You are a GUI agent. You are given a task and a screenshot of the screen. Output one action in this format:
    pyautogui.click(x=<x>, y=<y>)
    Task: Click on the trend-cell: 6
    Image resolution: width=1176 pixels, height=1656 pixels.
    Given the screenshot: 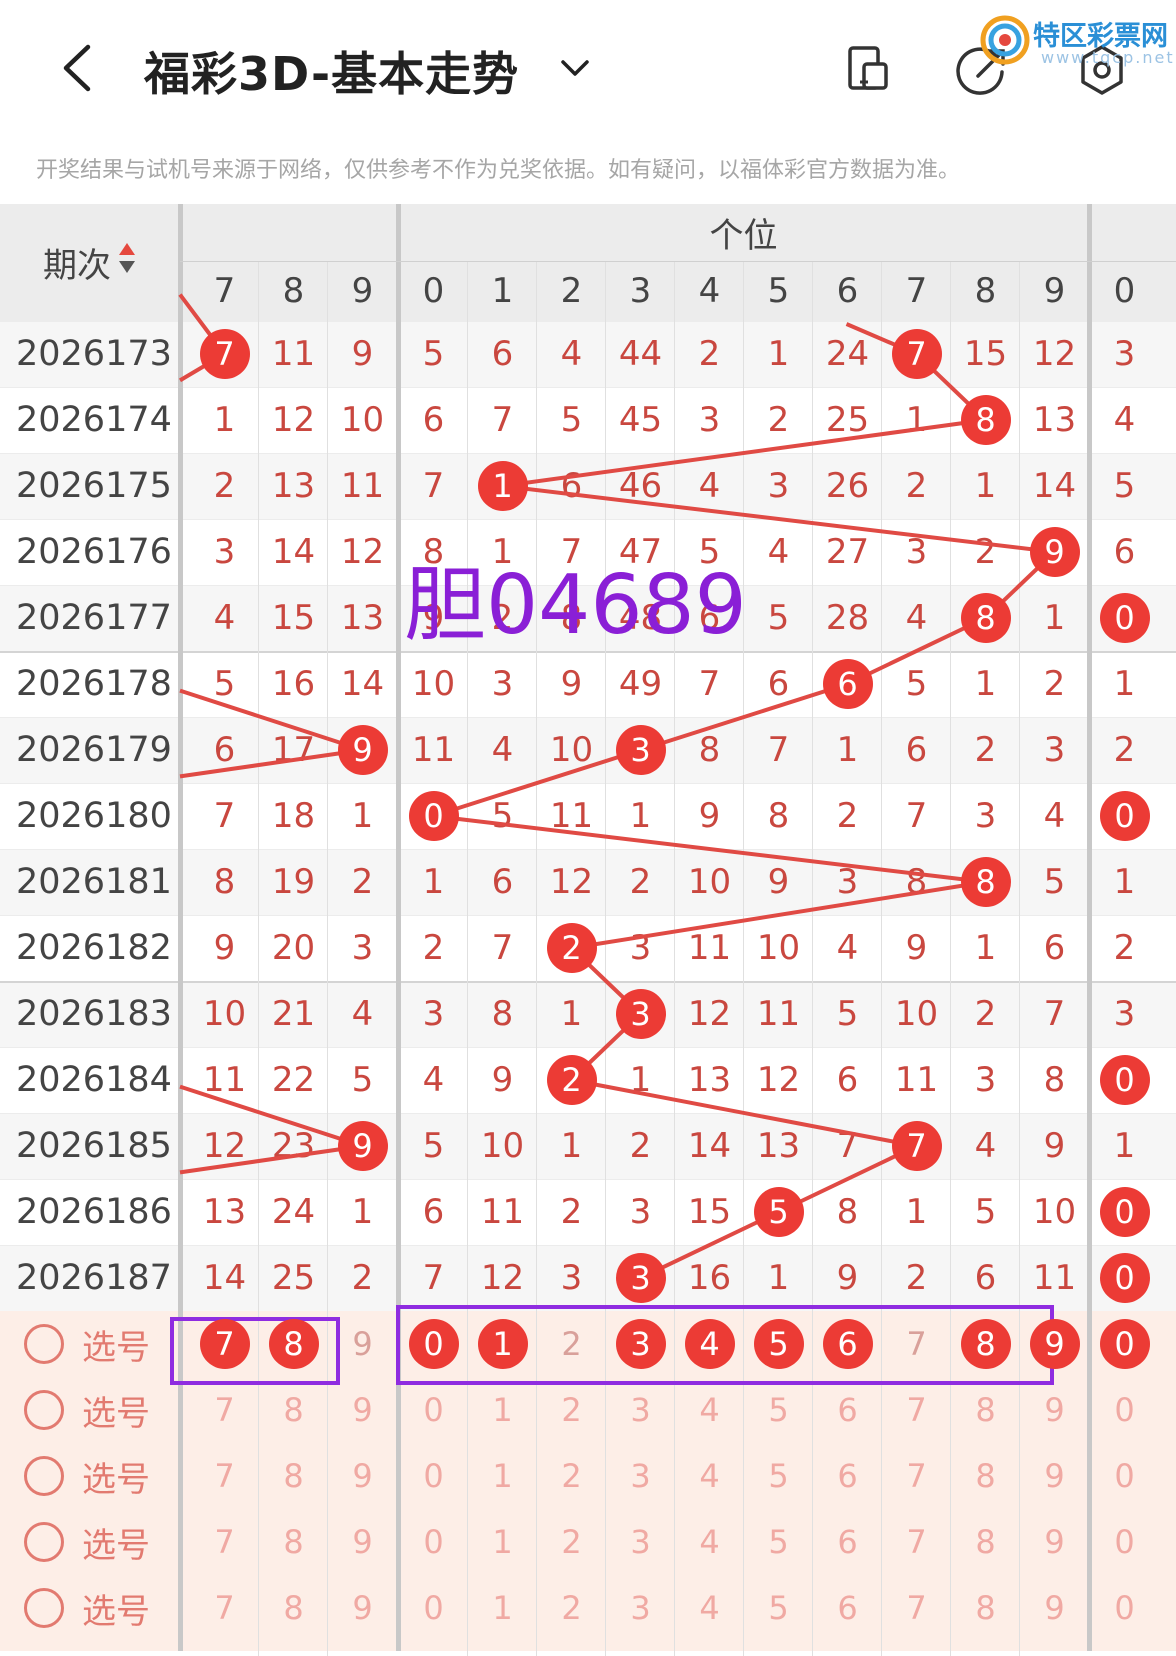 What is the action you would take?
    pyautogui.click(x=1124, y=552)
    